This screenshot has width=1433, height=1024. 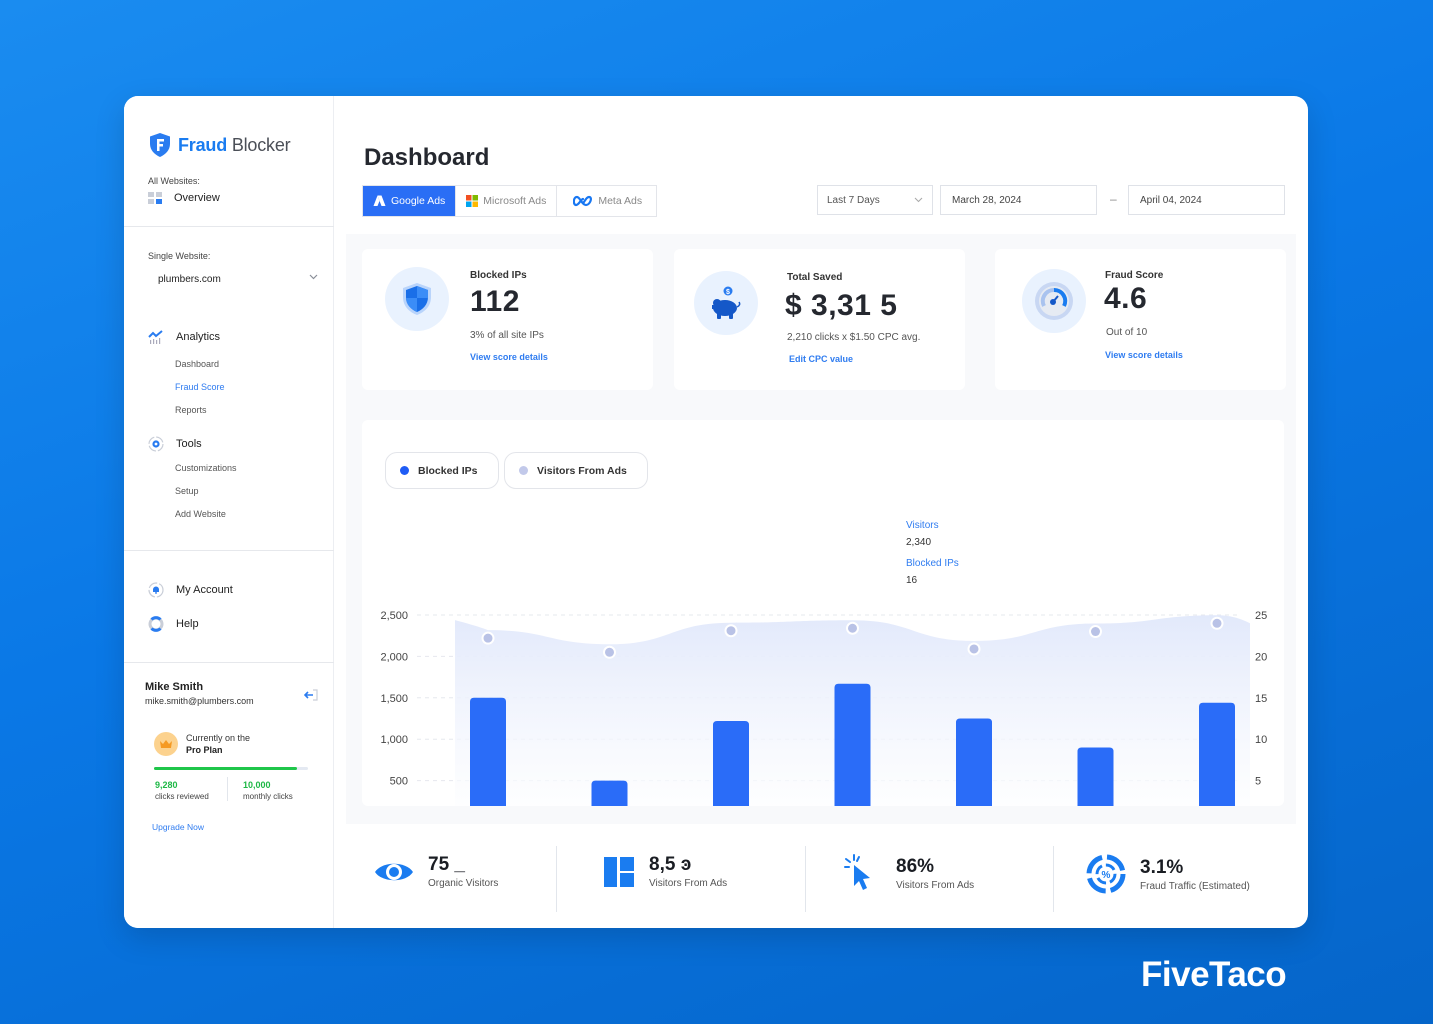 What do you see at coordinates (1214, 974) in the screenshot?
I see `fivetaco-watermark: FiveTaco` at bounding box center [1214, 974].